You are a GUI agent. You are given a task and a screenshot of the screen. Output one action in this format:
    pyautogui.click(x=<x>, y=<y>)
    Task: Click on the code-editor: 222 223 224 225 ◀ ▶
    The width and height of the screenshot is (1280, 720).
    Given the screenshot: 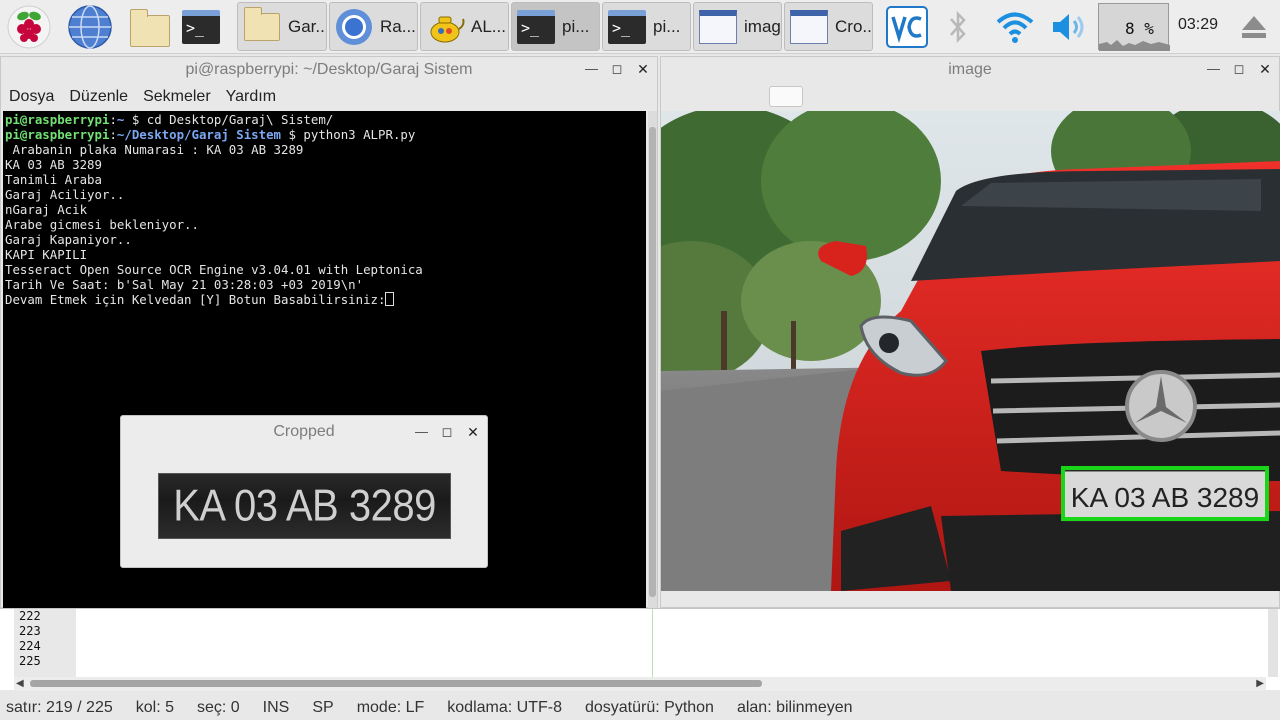 What is the action you would take?
    pyautogui.click(x=640, y=649)
    